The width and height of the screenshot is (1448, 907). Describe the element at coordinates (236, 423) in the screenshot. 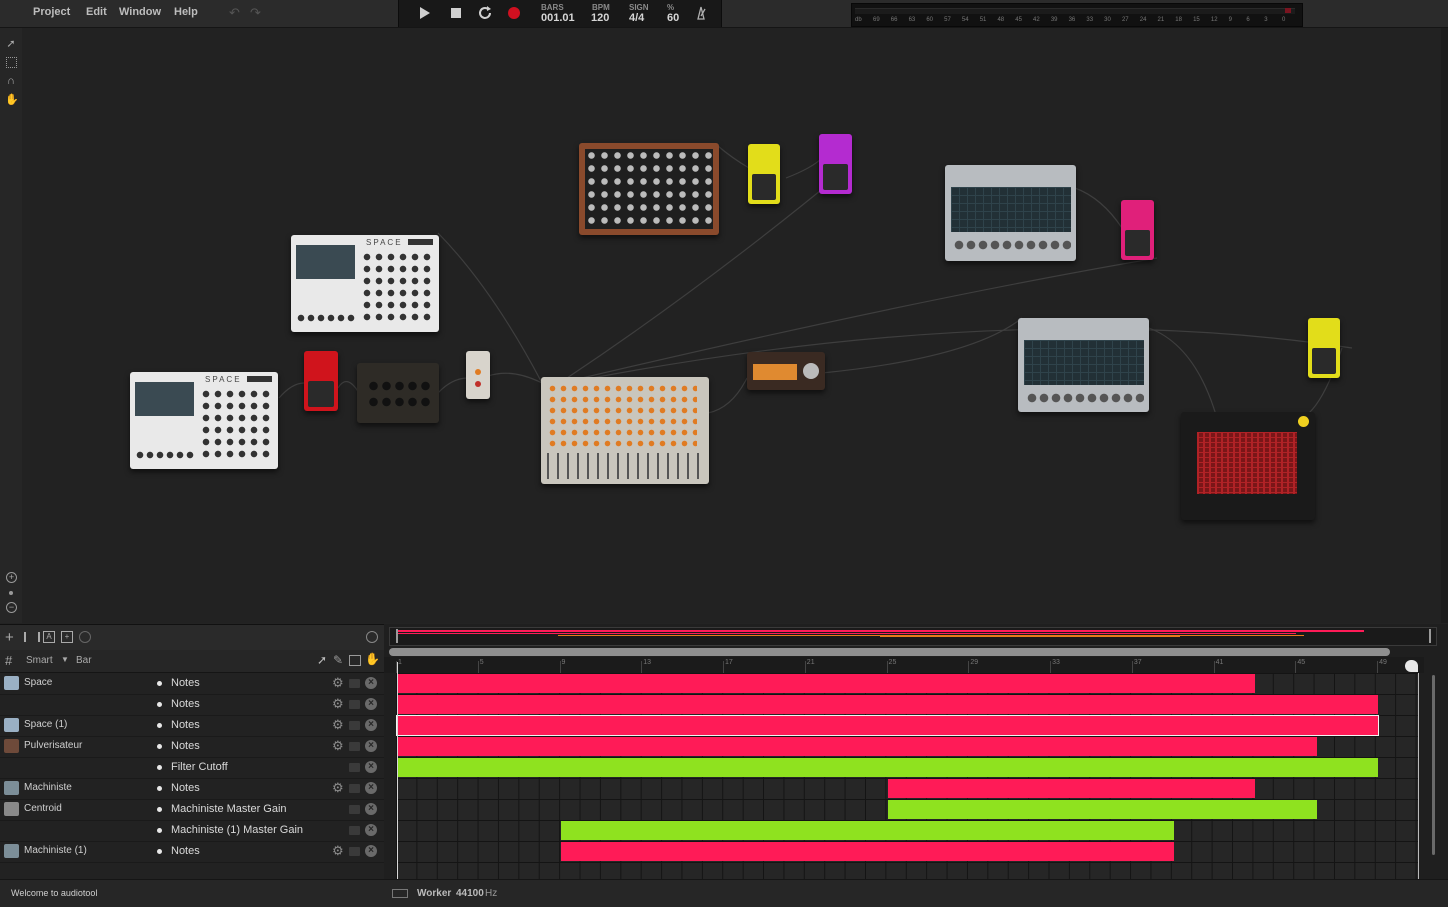

I see `space-1-knobs` at that location.